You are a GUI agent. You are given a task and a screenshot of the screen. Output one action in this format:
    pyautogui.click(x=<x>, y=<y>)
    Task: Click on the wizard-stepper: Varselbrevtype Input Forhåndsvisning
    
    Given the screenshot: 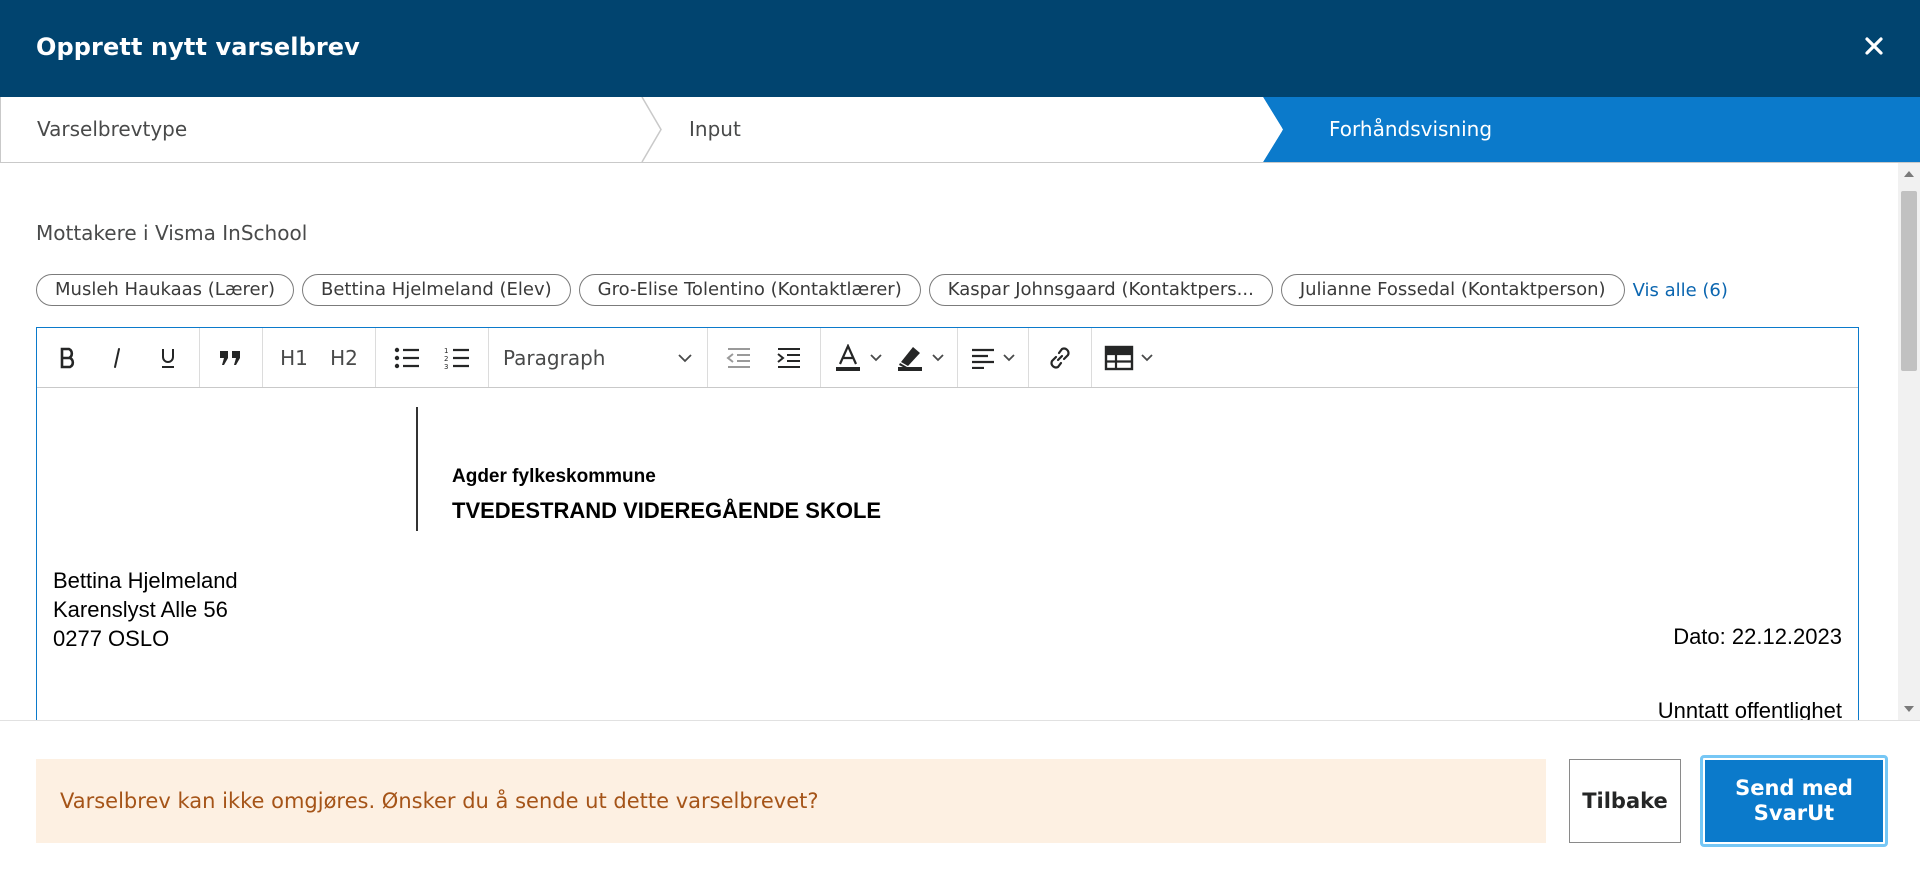 What is the action you would take?
    pyautogui.click(x=960, y=130)
    